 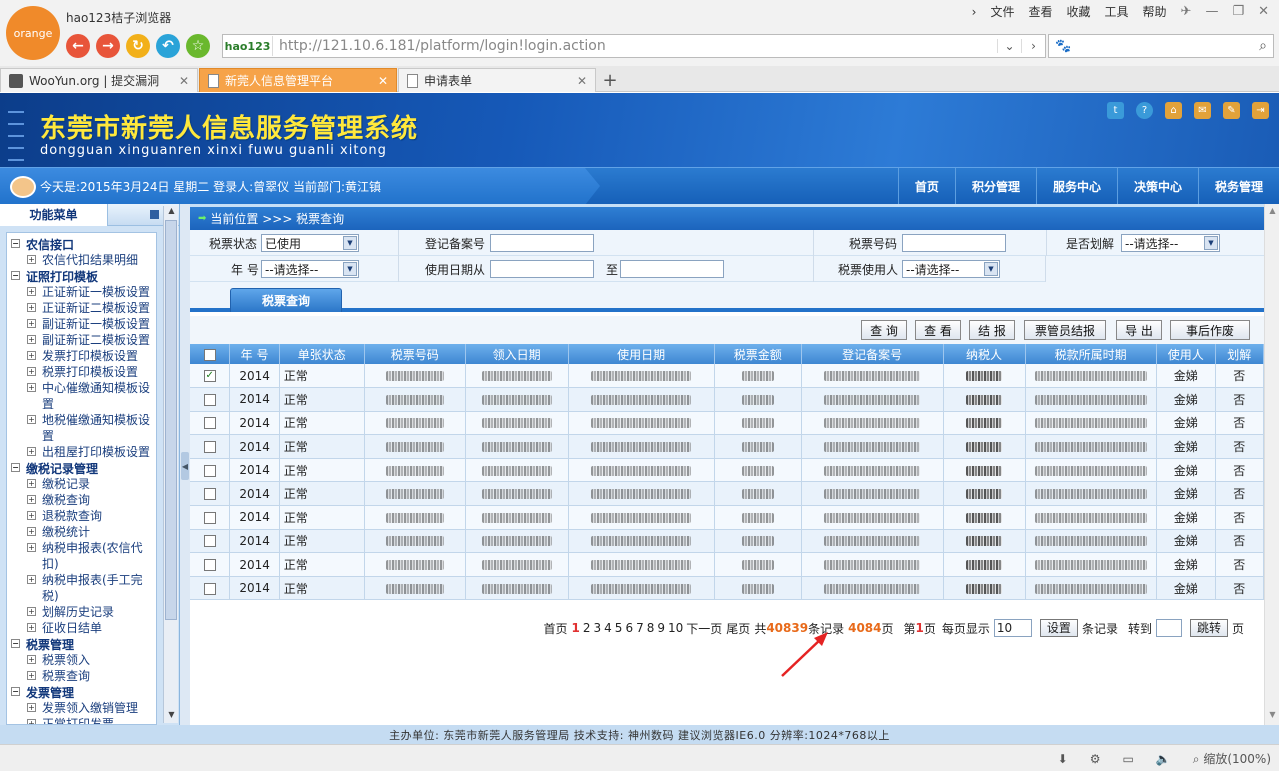 I want to click on use-date-to-input, so click(x=672, y=269).